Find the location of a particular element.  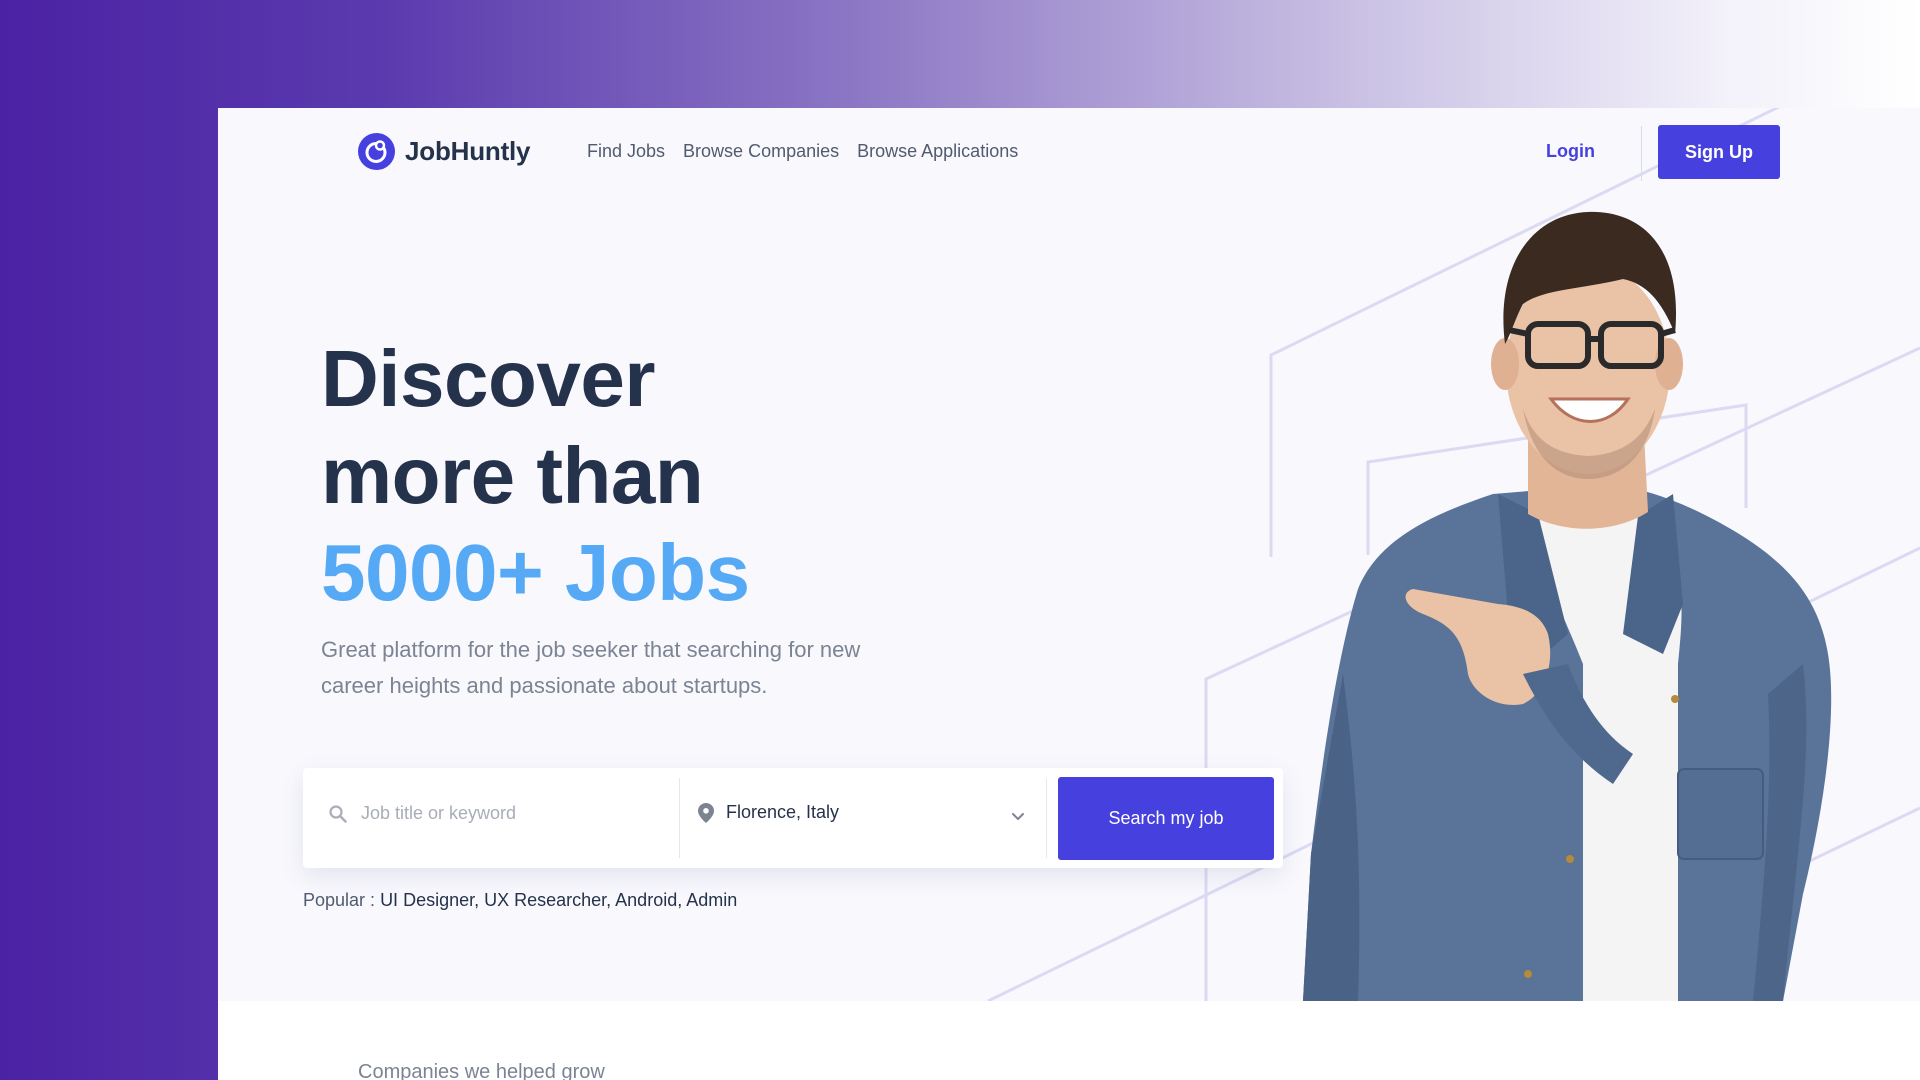

headline-line-2: more than is located at coordinates (512, 475).